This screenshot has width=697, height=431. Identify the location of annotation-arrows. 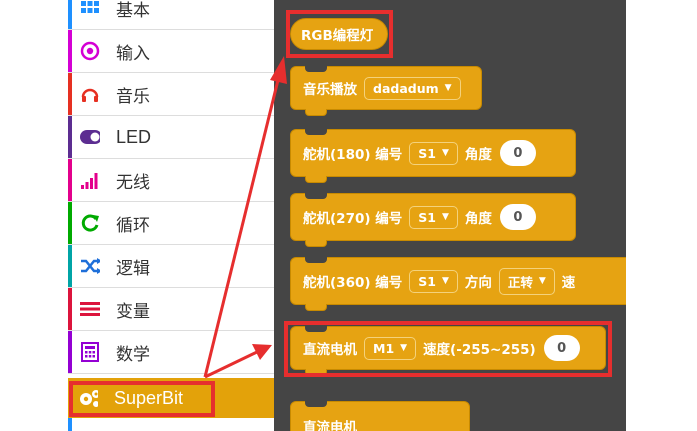
(245, 217).